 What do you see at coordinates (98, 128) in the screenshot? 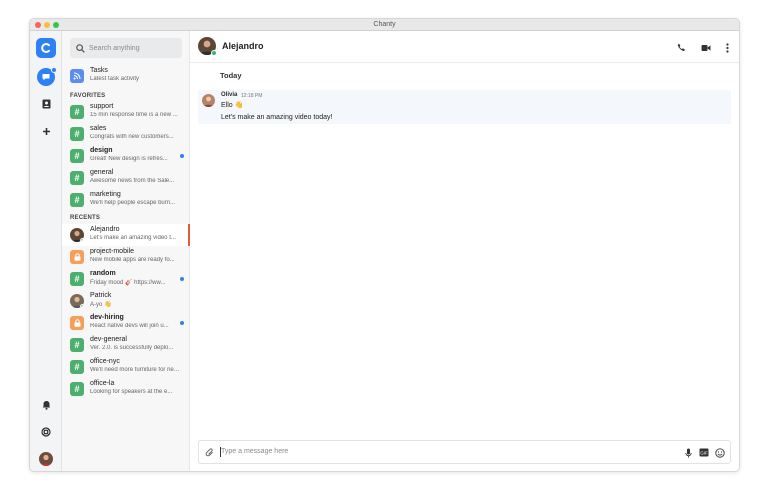
I see `item-name: sales` at bounding box center [98, 128].